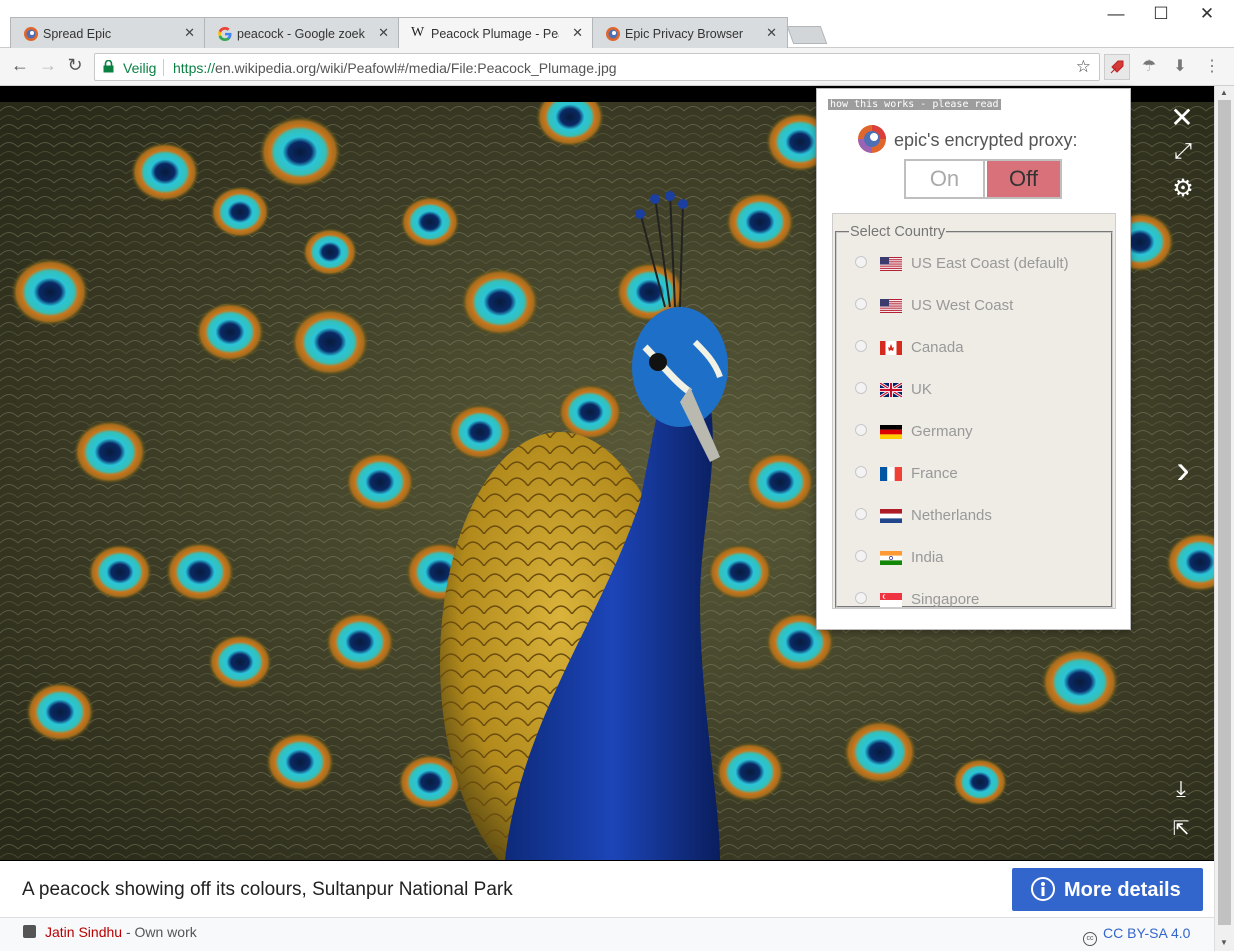 This screenshot has height=951, width=1234. I want to click on info-icon, so click(1043, 889).